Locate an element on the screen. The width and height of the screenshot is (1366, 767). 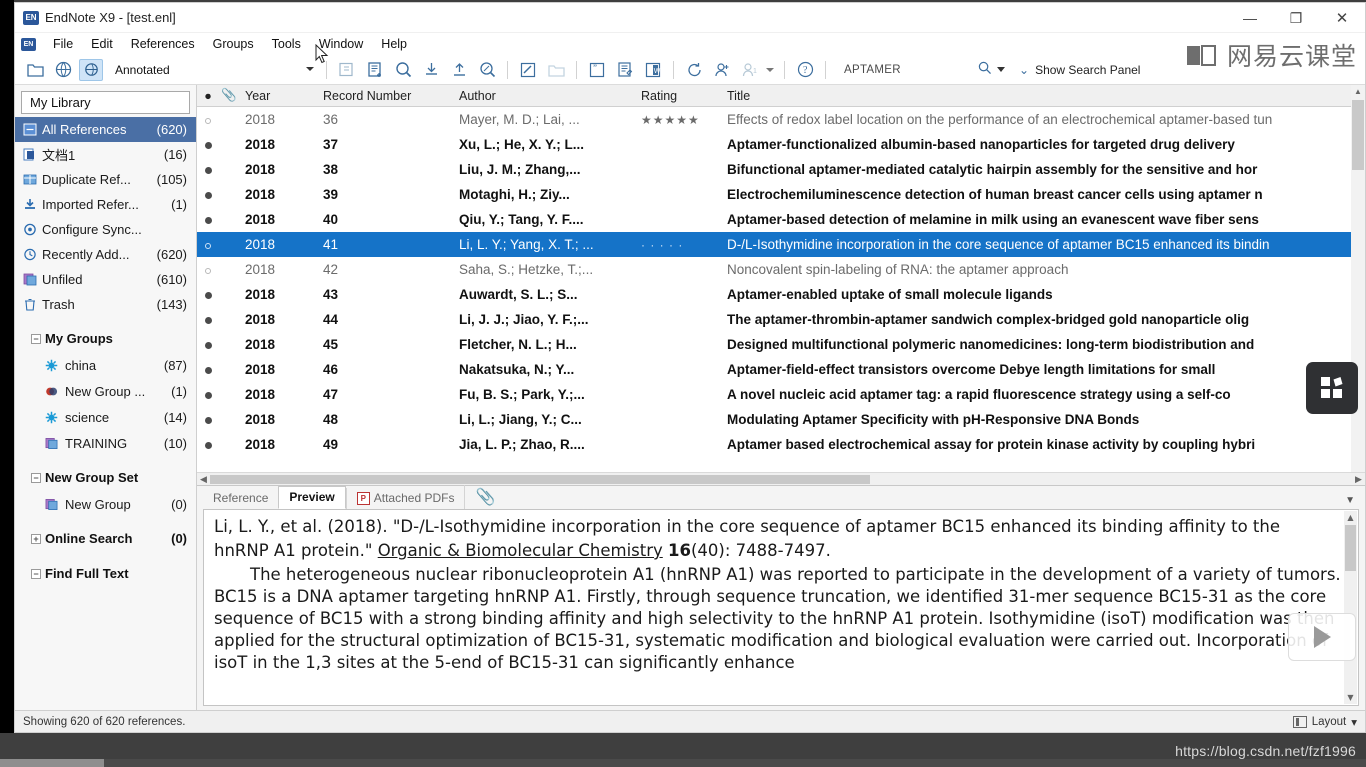
paperclip-icon: 📎 is located at coordinates (229, 95).